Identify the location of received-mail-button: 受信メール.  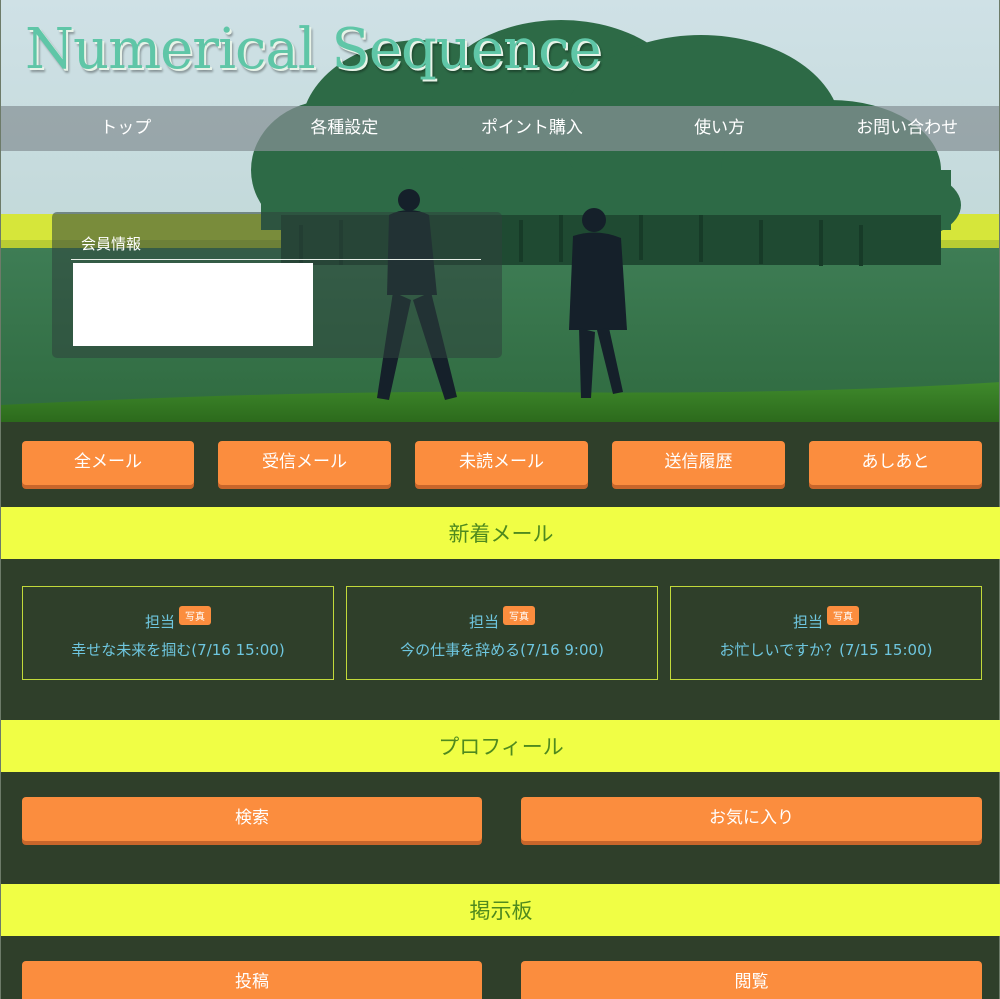
(304, 463).